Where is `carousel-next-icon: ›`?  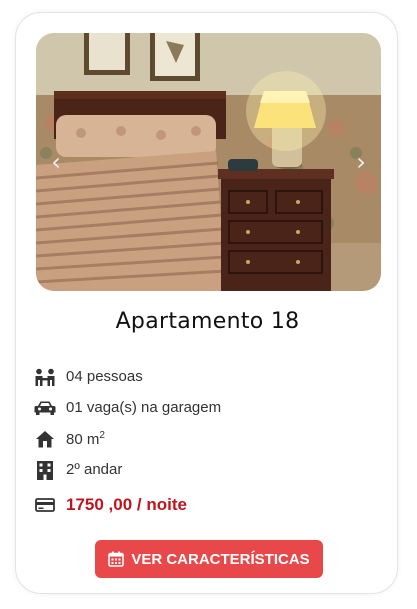 carousel-next-icon: › is located at coordinates (361, 162).